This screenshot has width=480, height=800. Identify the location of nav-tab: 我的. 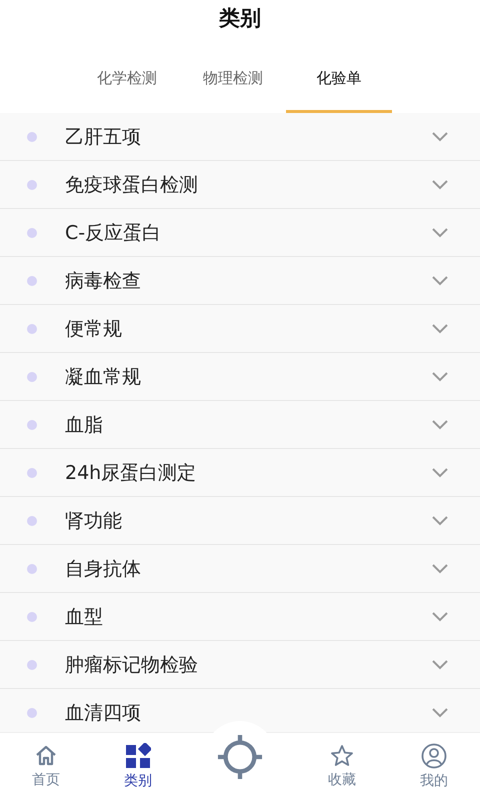
(434, 766).